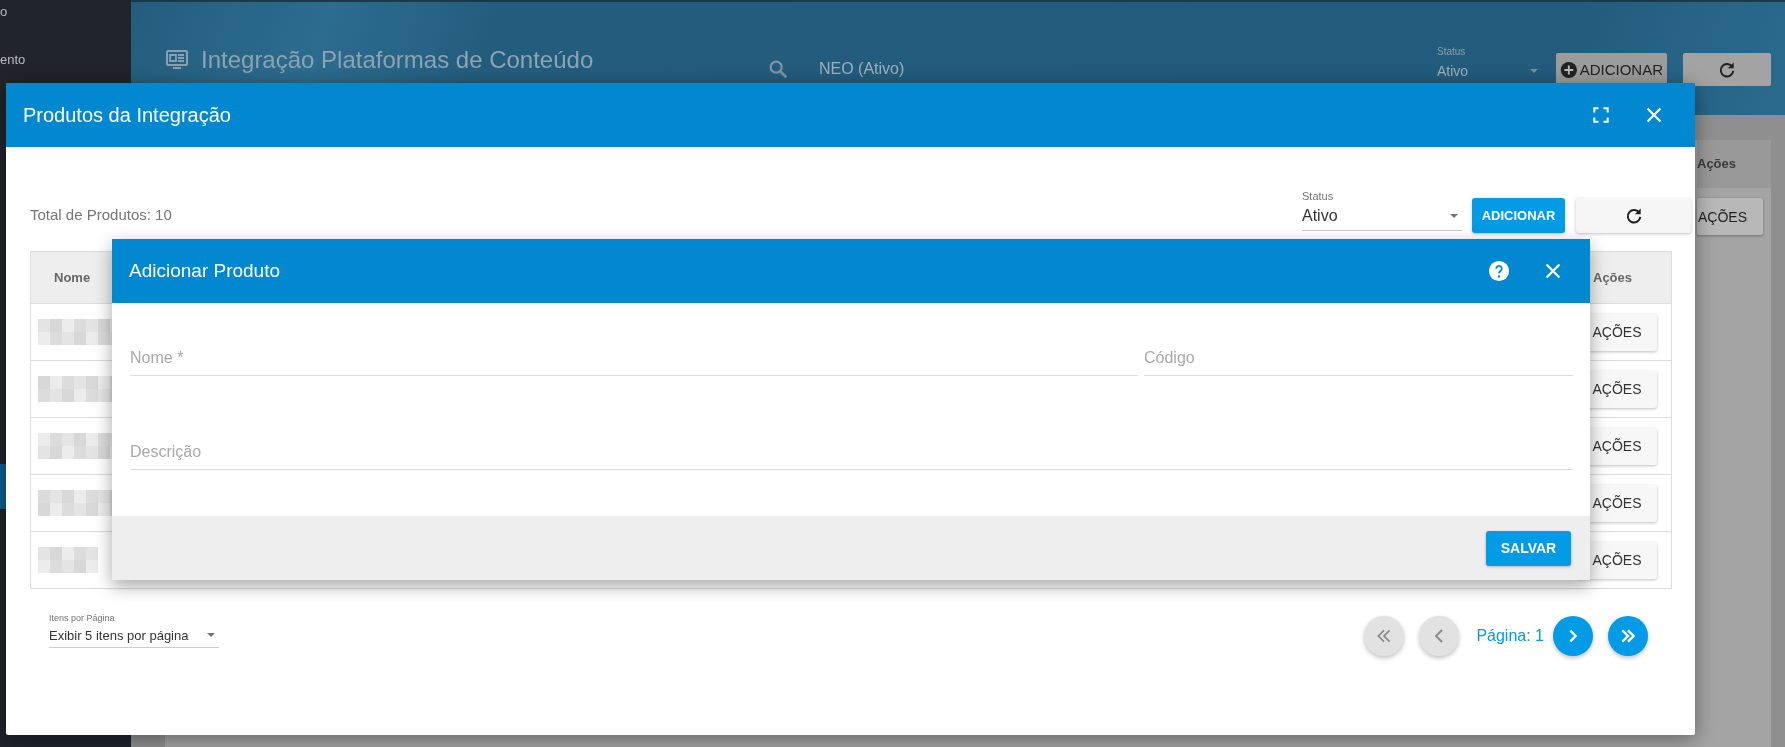  What do you see at coordinates (177, 60) in the screenshot?
I see `monitor-icon` at bounding box center [177, 60].